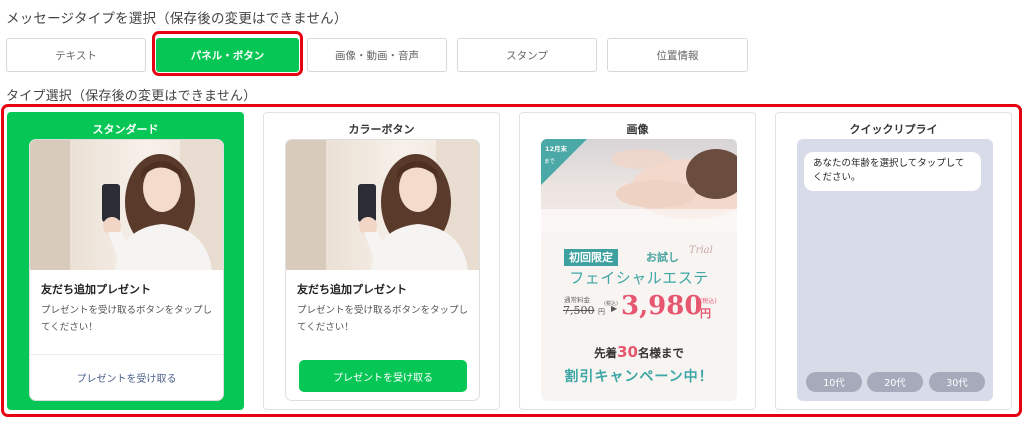  I want to click on divider, so click(126, 354).